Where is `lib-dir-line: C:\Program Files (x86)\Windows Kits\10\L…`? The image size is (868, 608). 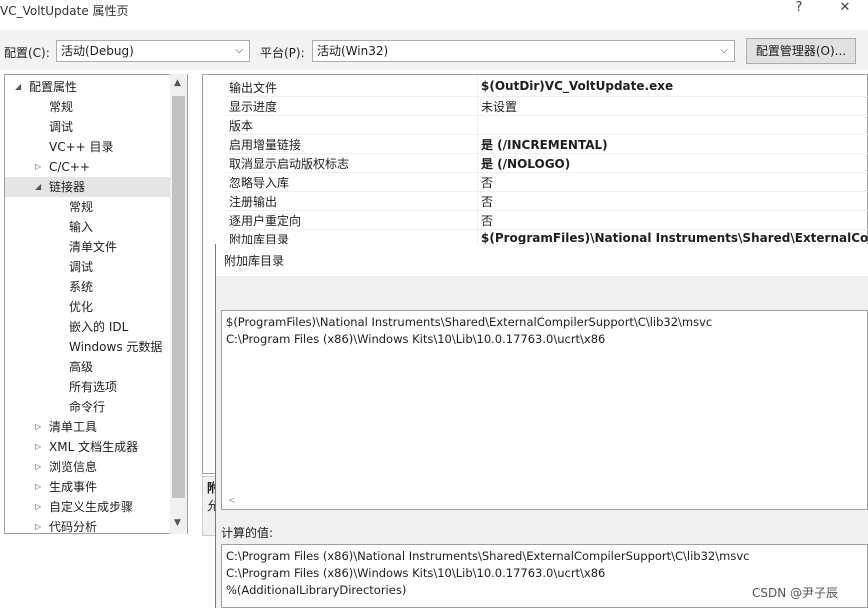
lib-dir-line: C:\Program Files (x86)\Windows Kits\10\L… is located at coordinates (415, 339).